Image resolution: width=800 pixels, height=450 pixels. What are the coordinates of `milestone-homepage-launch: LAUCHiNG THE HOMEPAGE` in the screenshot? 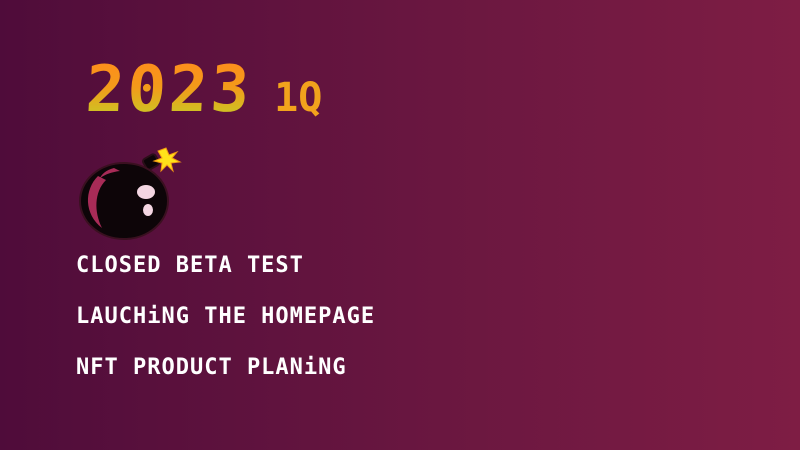 It's located at (226, 316).